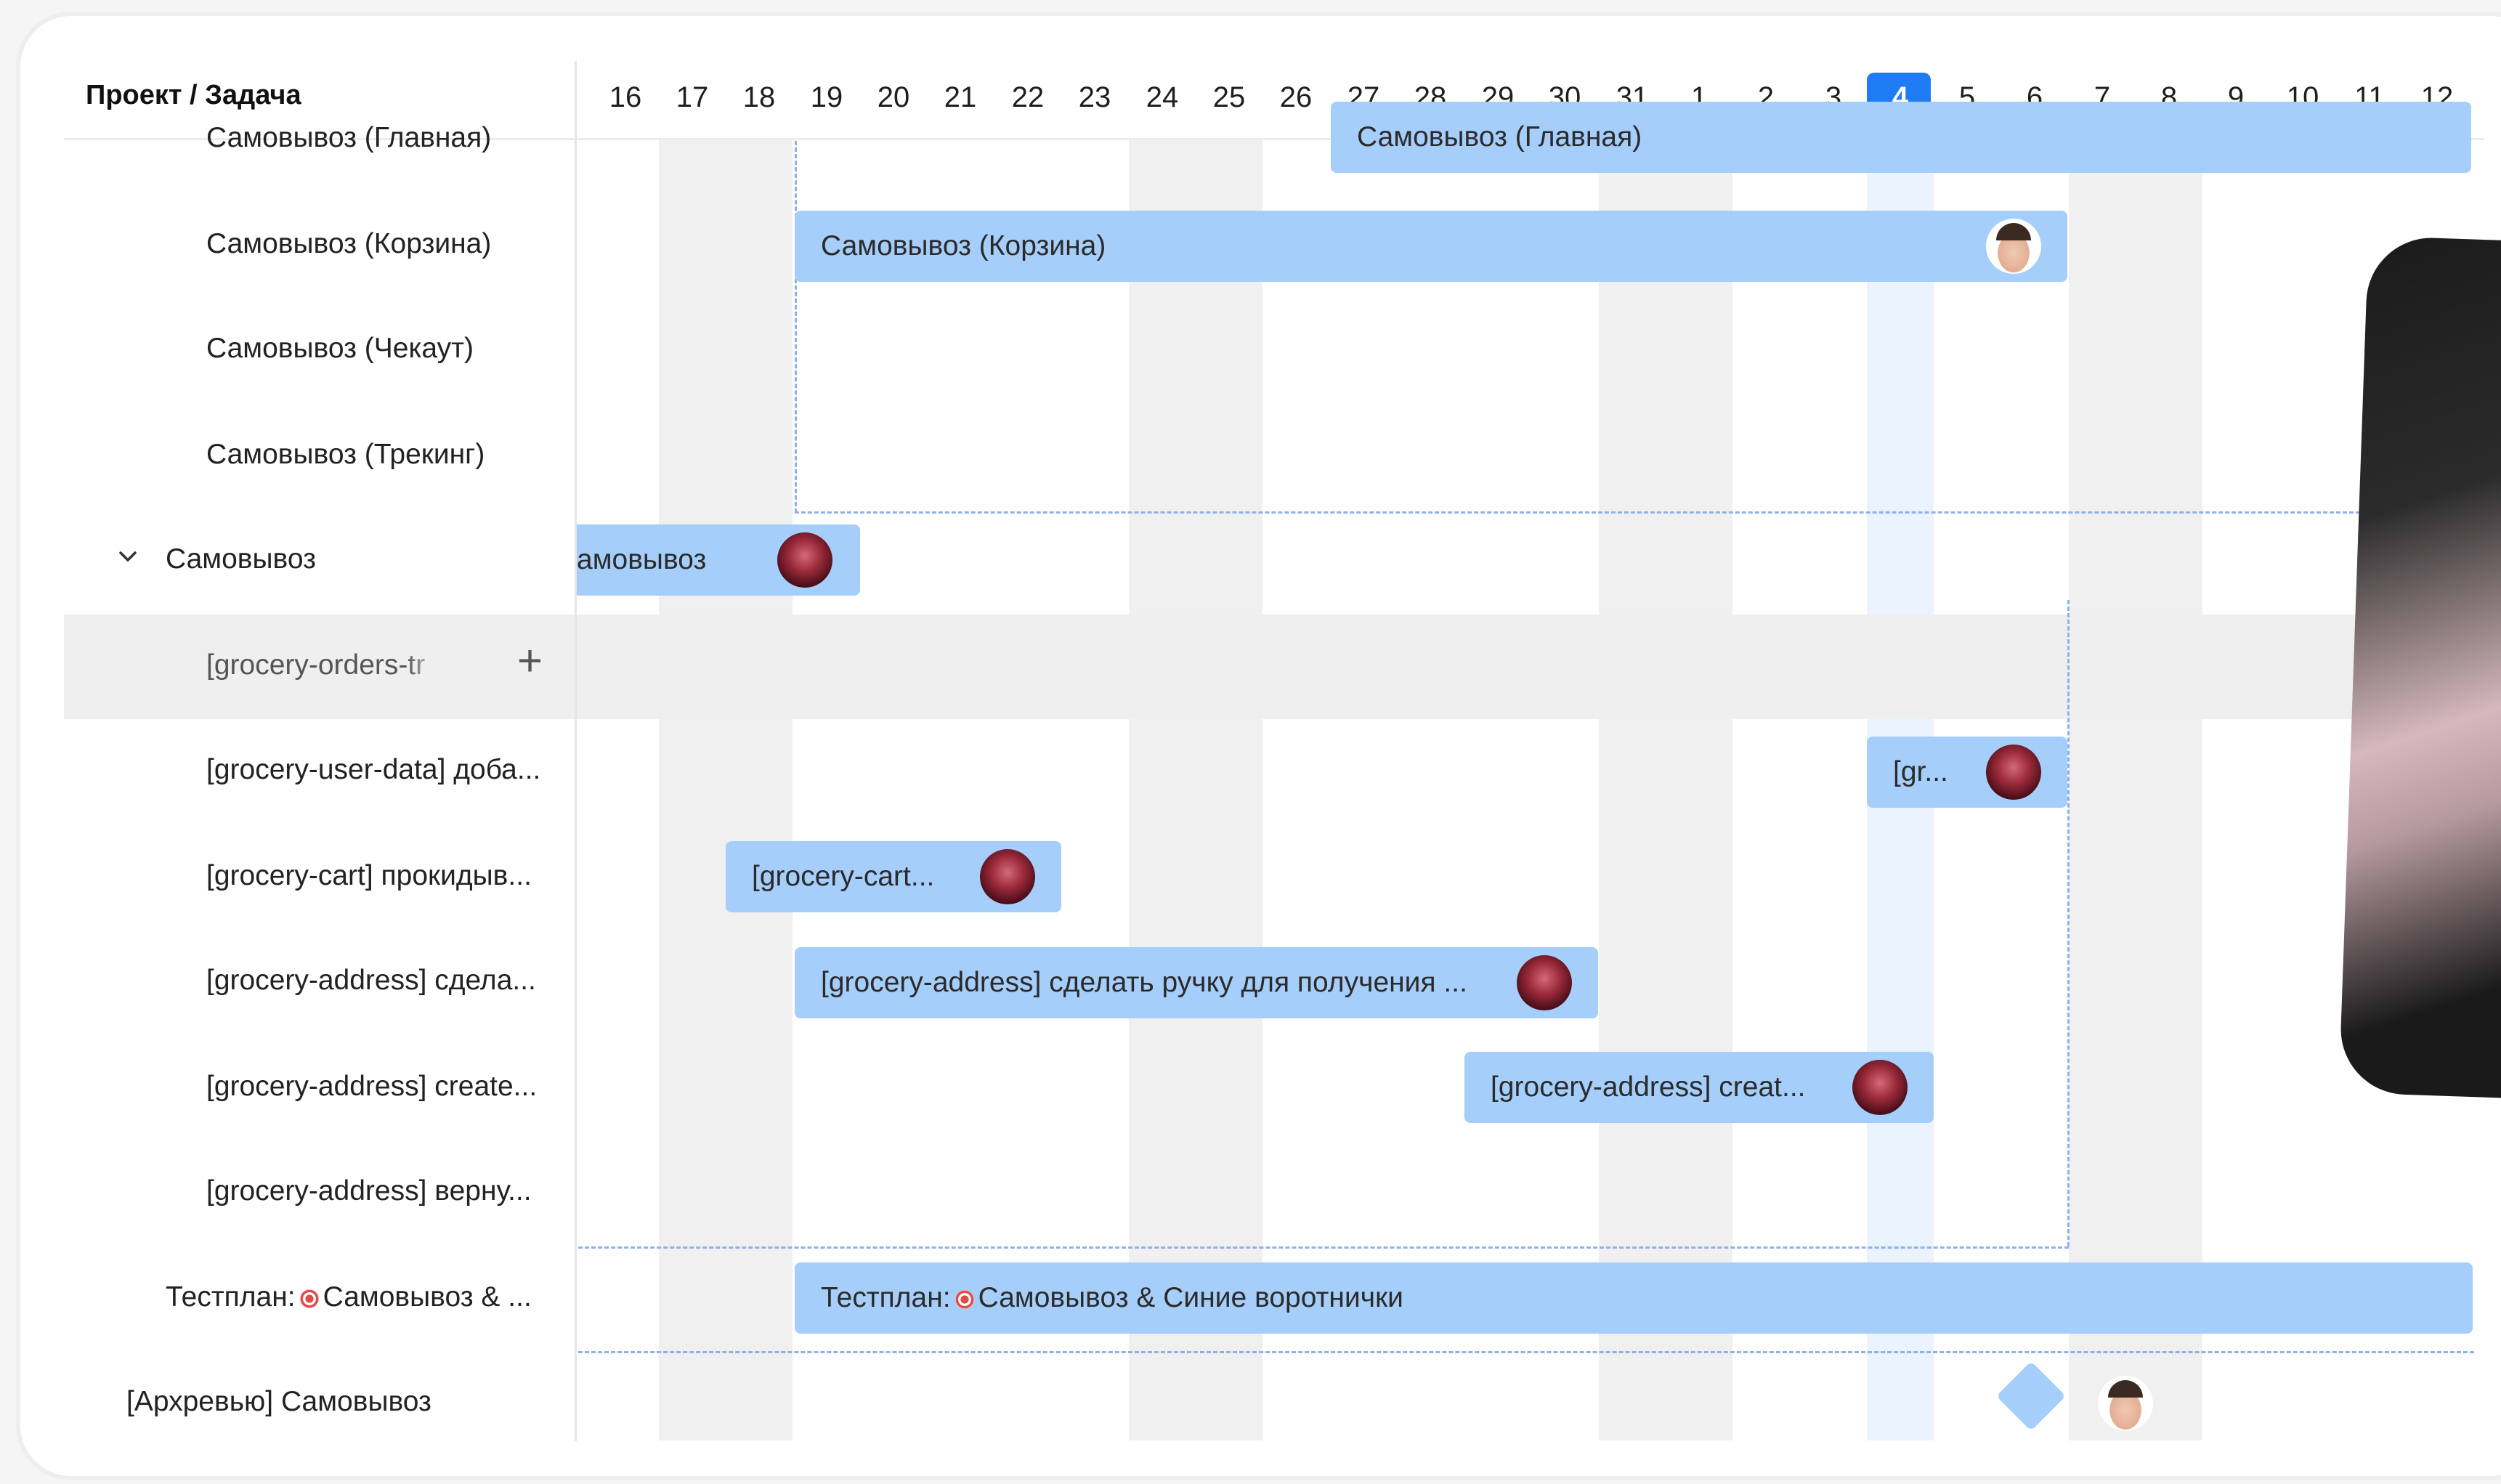  Describe the element at coordinates (625, 97) in the screenshot. I see `day-label: 16` at that location.